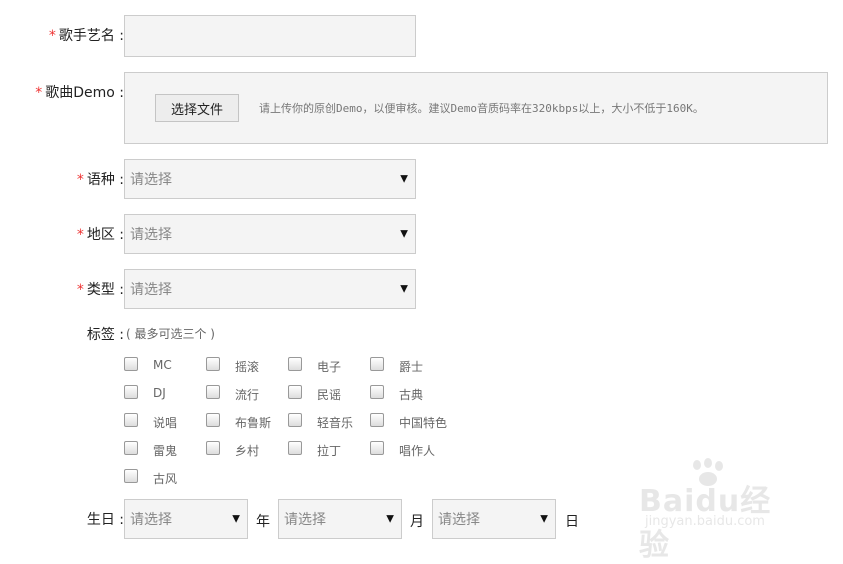 This screenshot has height=564, width=843. What do you see at coordinates (423, 423) in the screenshot?
I see `tag-option-label: 中国特色` at bounding box center [423, 423].